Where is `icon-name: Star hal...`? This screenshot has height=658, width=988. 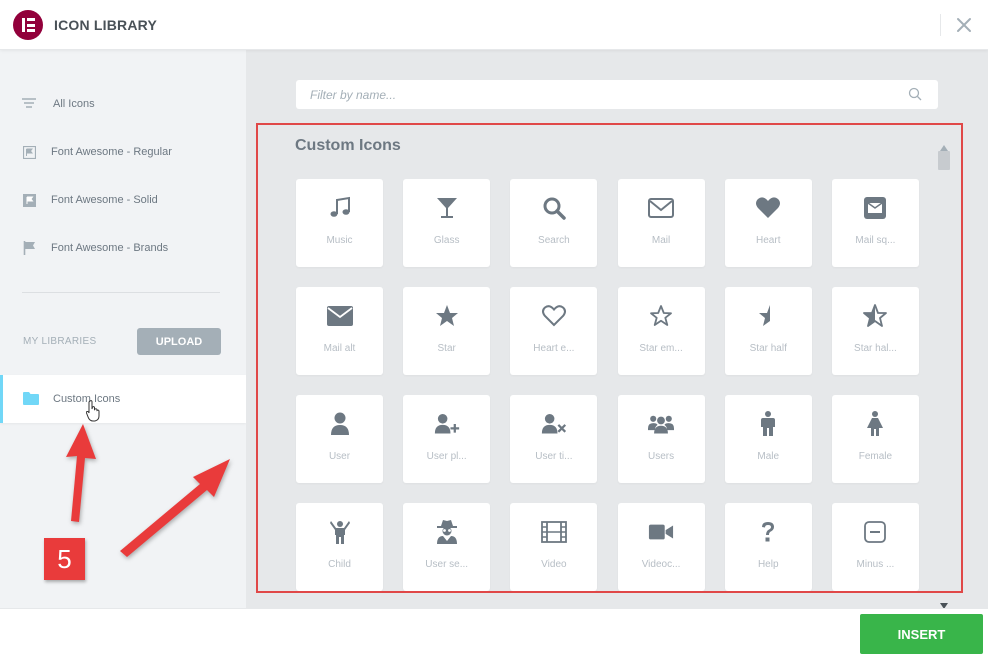 icon-name: Star hal... is located at coordinates (875, 348).